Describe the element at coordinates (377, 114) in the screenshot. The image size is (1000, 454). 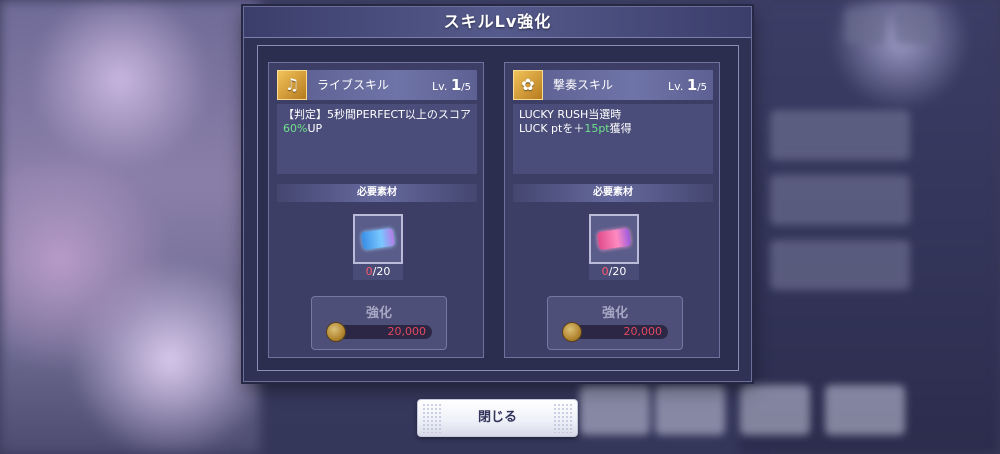
I see `description-line: 【判定】5秒間PERFECT以上のスコア` at that location.